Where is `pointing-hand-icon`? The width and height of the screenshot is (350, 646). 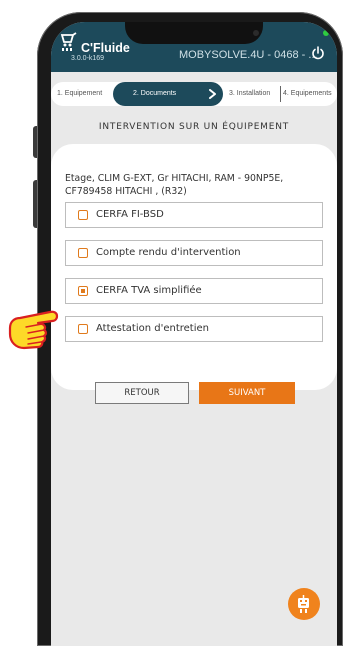
pointing-hand-icon is located at coordinates (33, 330).